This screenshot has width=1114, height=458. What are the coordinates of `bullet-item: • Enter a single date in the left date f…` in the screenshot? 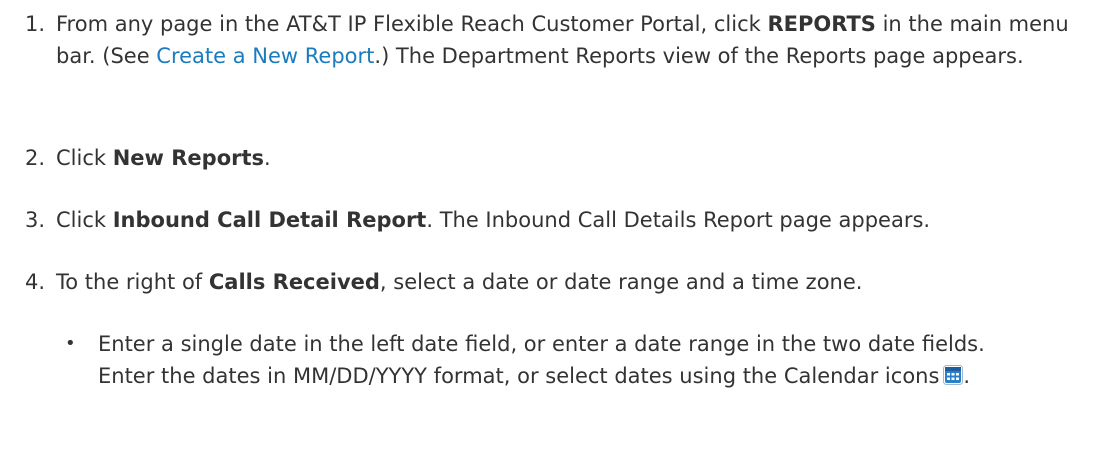 It's located at (557, 360).